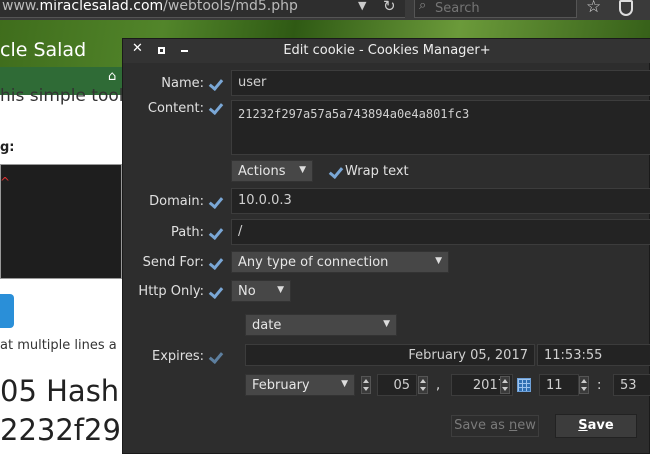 The width and height of the screenshot is (650, 454). What do you see at coordinates (423, 6) in the screenshot?
I see `search-icon: ⌕` at bounding box center [423, 6].